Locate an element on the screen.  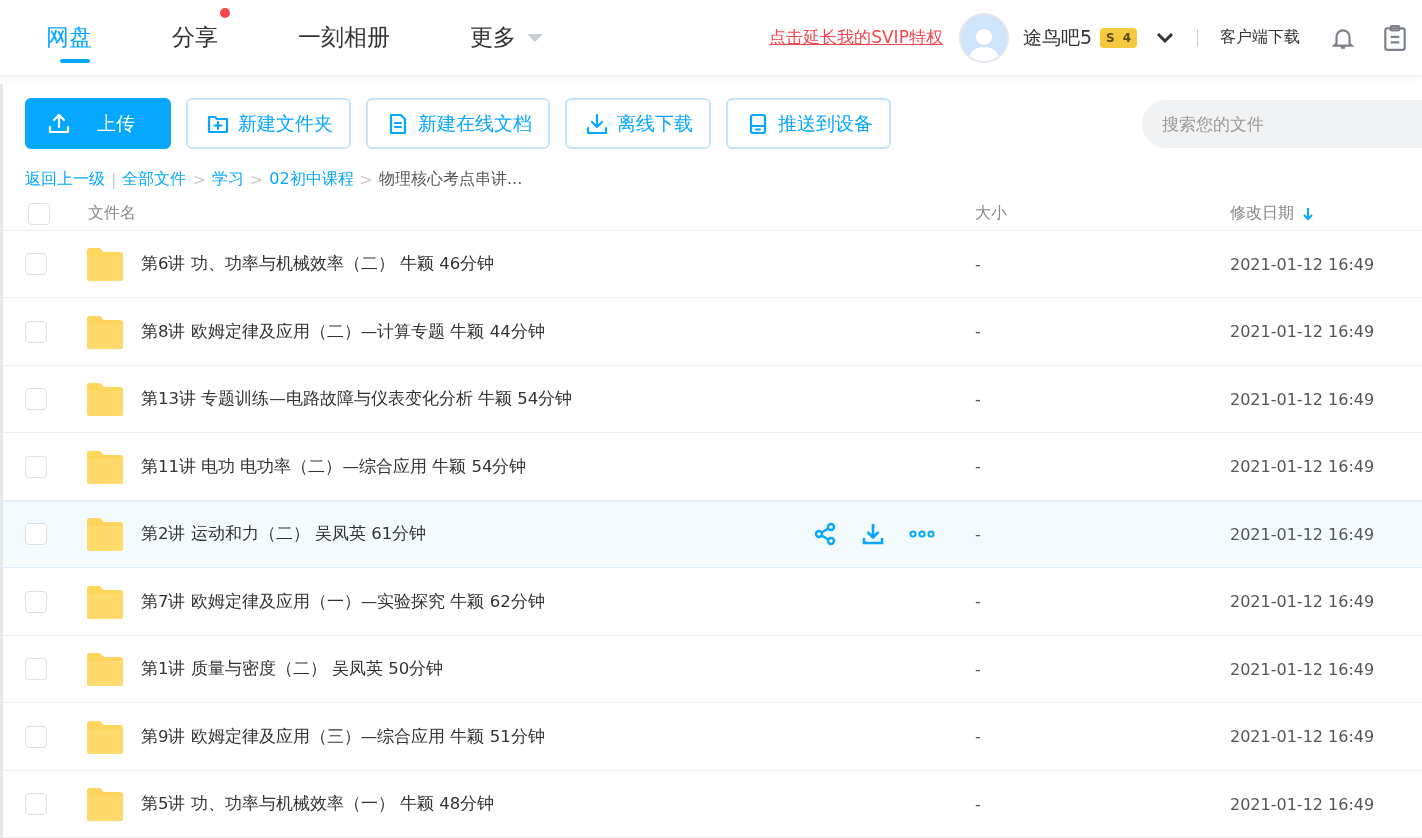
nav-tab: 一刻相册 is located at coordinates (350, 37).